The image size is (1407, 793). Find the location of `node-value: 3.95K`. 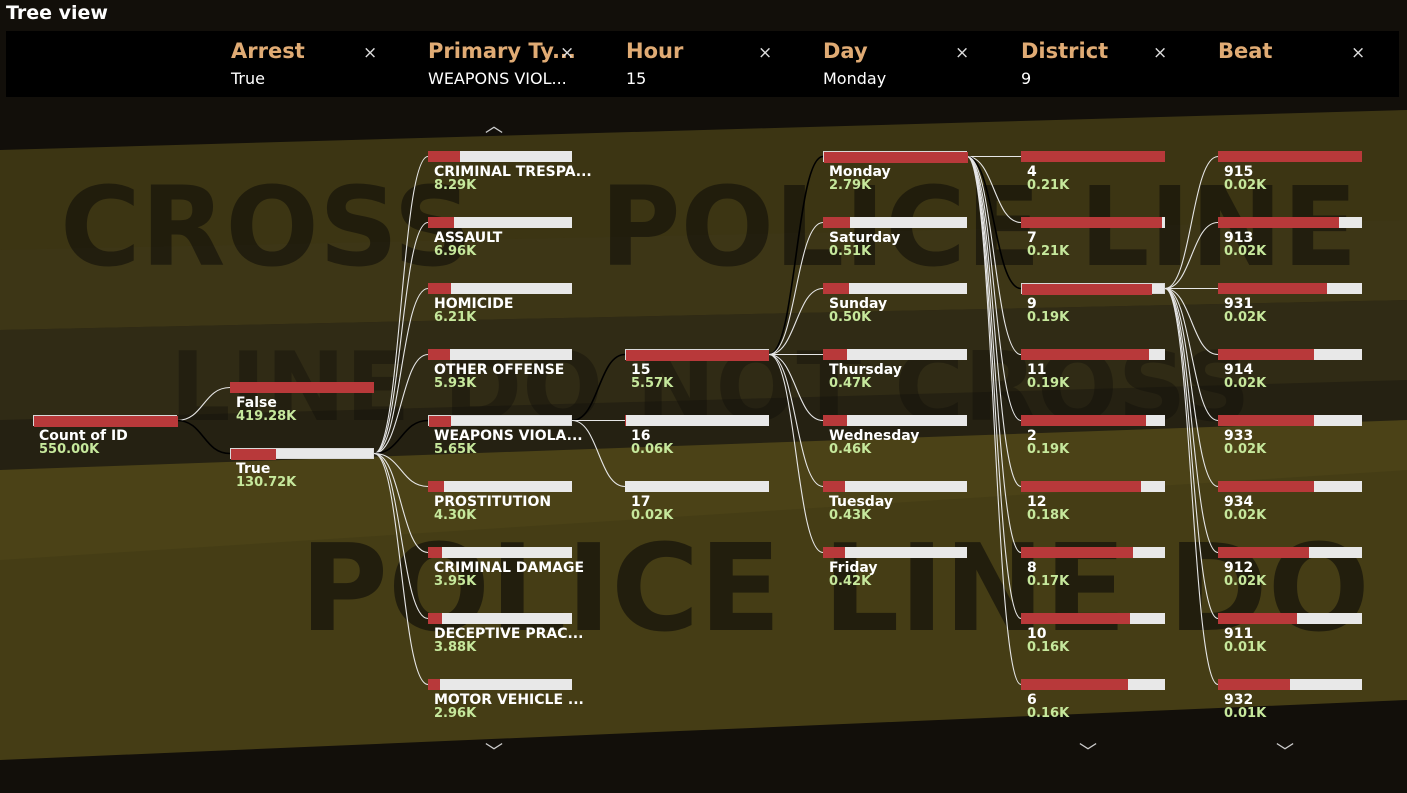

node-value: 3.95K is located at coordinates (455, 581).